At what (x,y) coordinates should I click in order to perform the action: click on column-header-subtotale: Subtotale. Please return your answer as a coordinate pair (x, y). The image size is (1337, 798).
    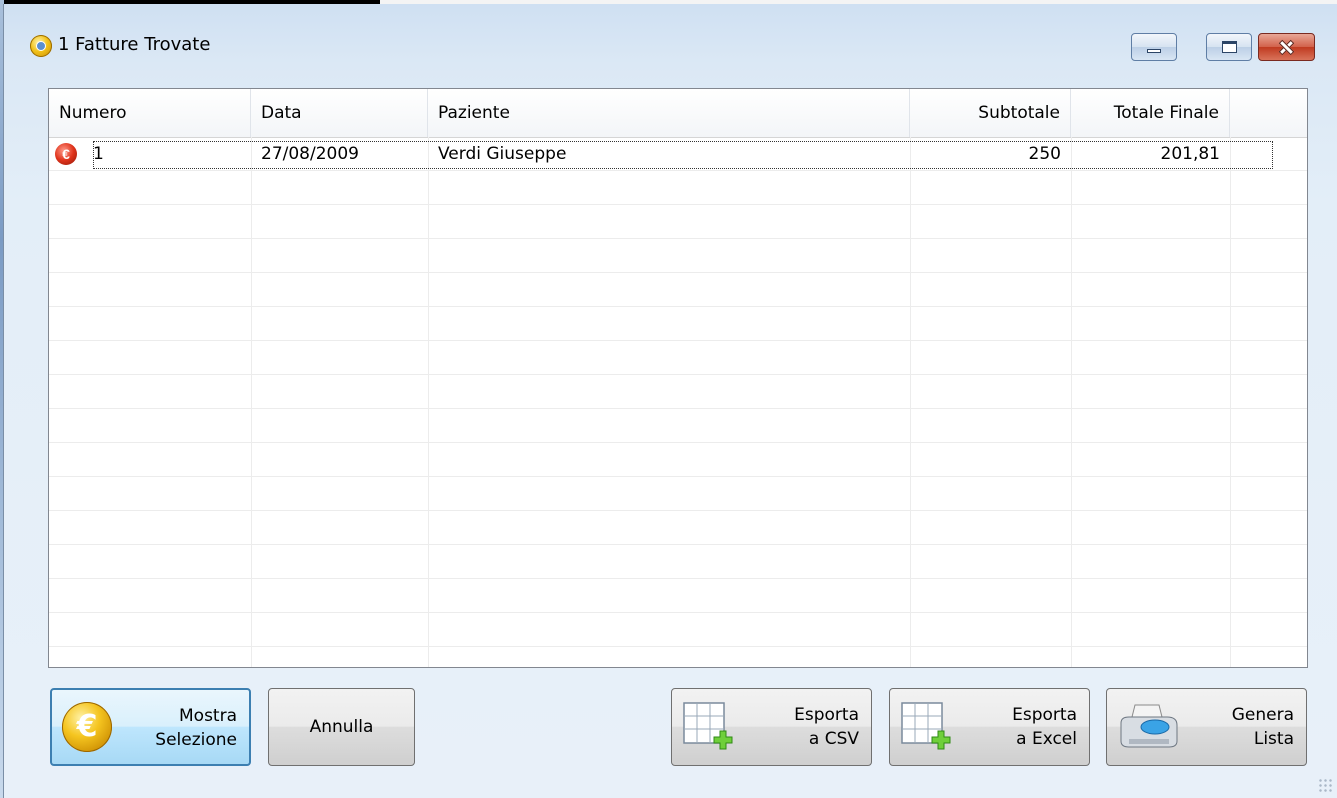
    Looking at the image, I should click on (990, 113).